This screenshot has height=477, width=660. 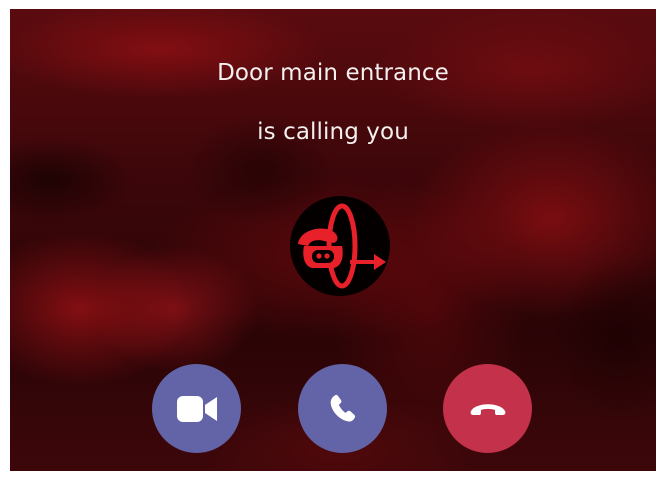 I want to click on caller-avatar, so click(x=340, y=246).